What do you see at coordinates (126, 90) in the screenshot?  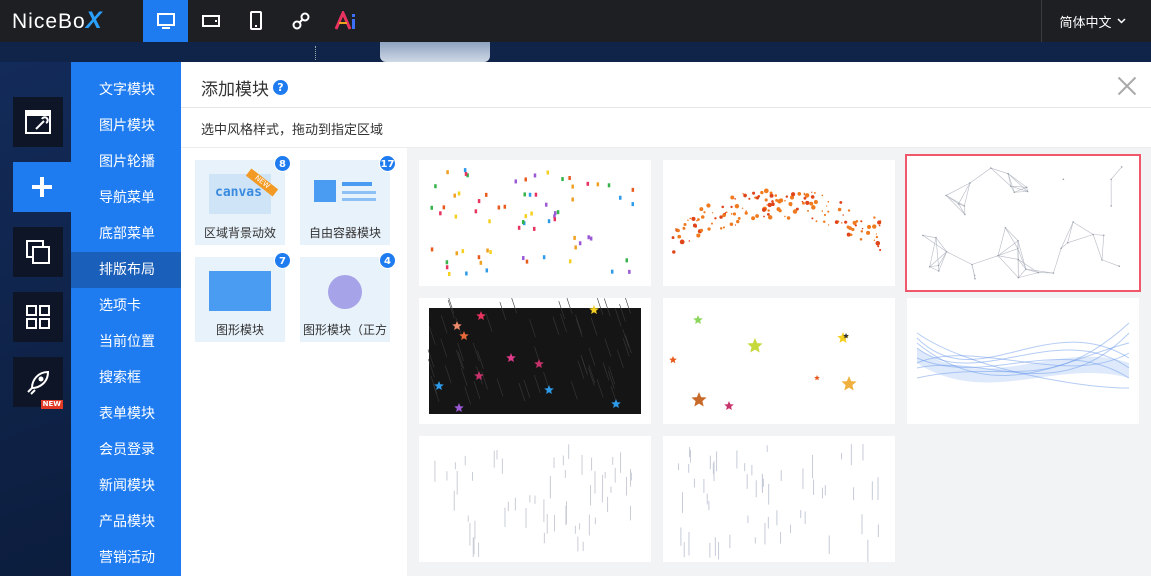 I see `category-text: 文字模块` at bounding box center [126, 90].